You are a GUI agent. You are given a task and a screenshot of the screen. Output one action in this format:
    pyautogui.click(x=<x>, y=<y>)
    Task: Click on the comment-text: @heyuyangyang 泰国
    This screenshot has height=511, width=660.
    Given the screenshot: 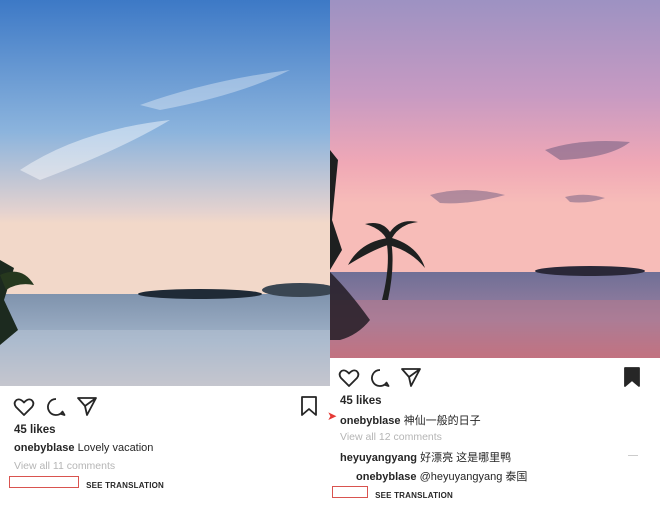 What is the action you would take?
    pyautogui.click(x=473, y=477)
    